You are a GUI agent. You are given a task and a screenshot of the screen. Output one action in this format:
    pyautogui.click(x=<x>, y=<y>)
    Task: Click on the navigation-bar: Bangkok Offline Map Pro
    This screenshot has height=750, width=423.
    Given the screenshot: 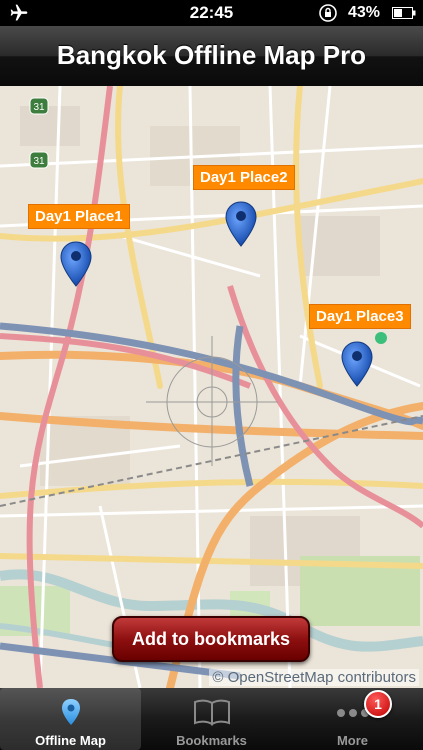 What is the action you would take?
    pyautogui.click(x=211, y=56)
    